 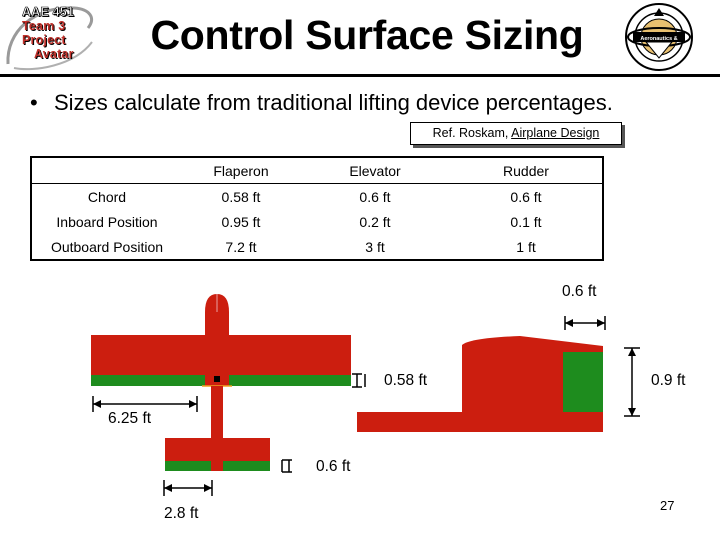 I want to click on table-cell: 1 ft, so click(x=527, y=247).